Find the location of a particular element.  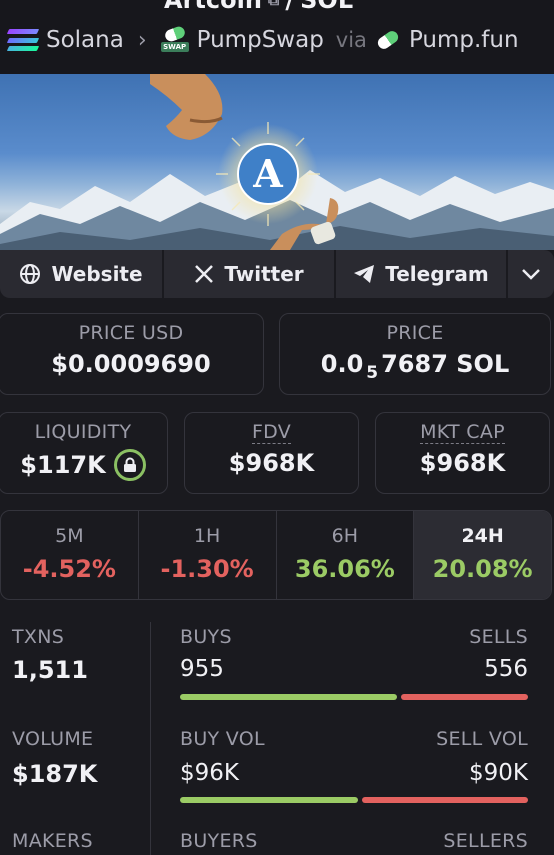

twitter-button: Twitter is located at coordinates (250, 274).